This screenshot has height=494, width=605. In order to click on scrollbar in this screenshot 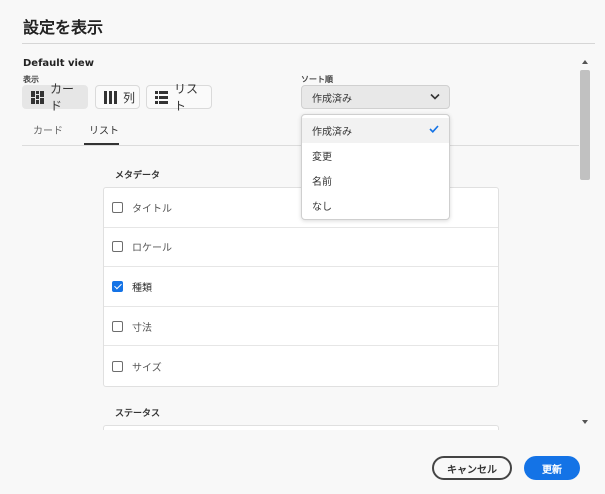, I will do `click(585, 242)`.